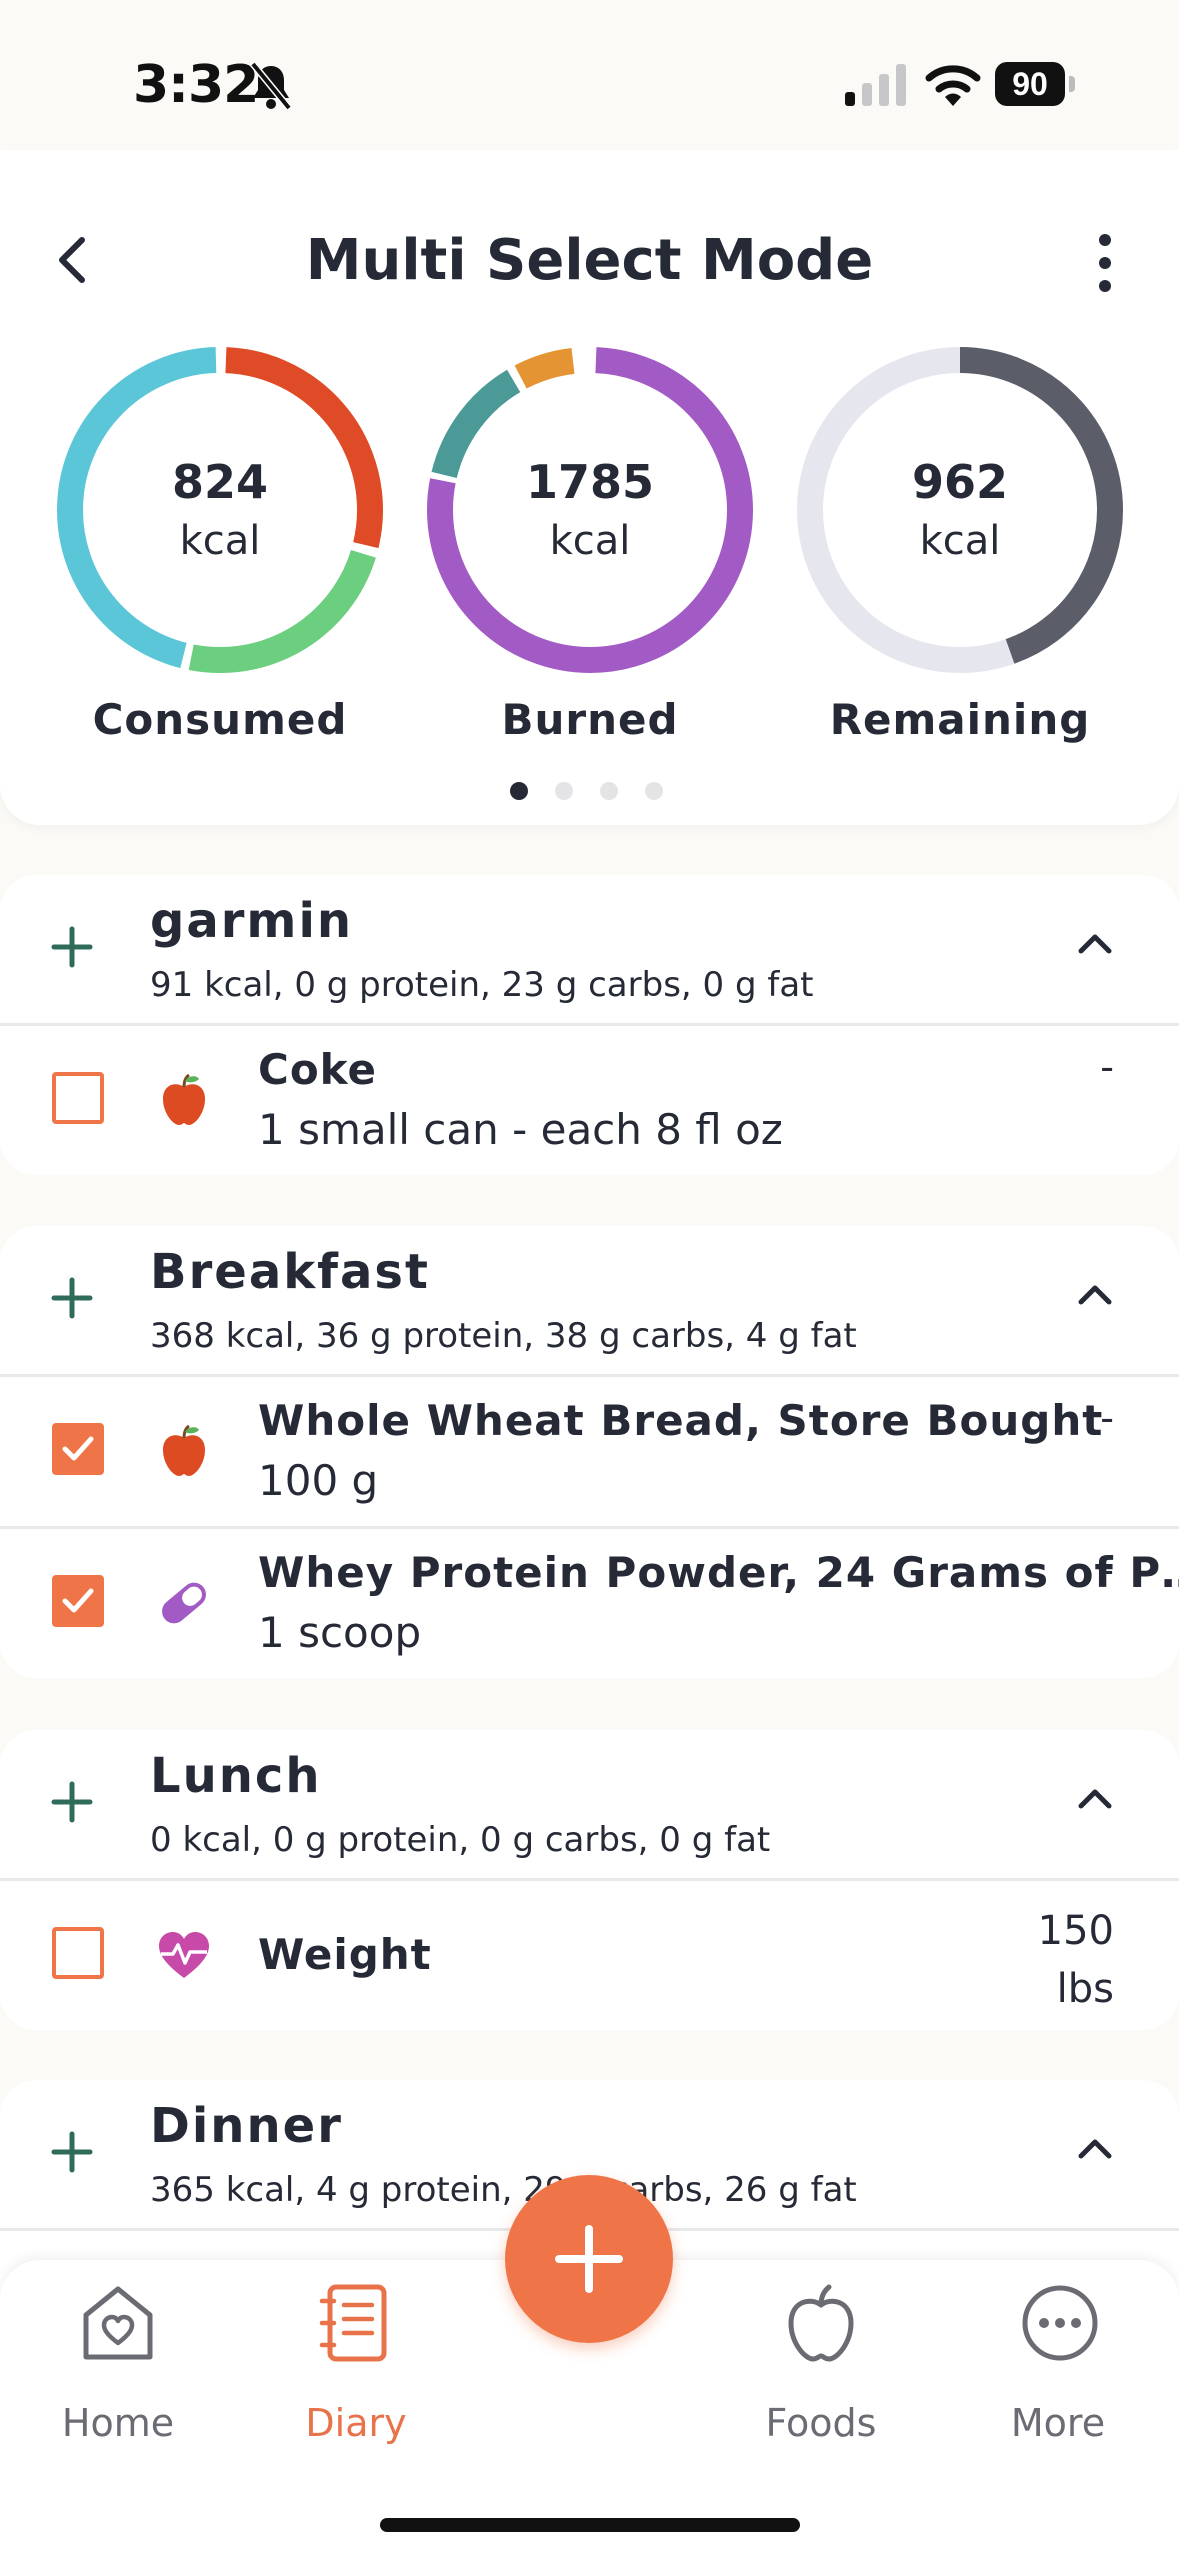 The image size is (1179, 2556). I want to click on remaining-ring, so click(960, 510).